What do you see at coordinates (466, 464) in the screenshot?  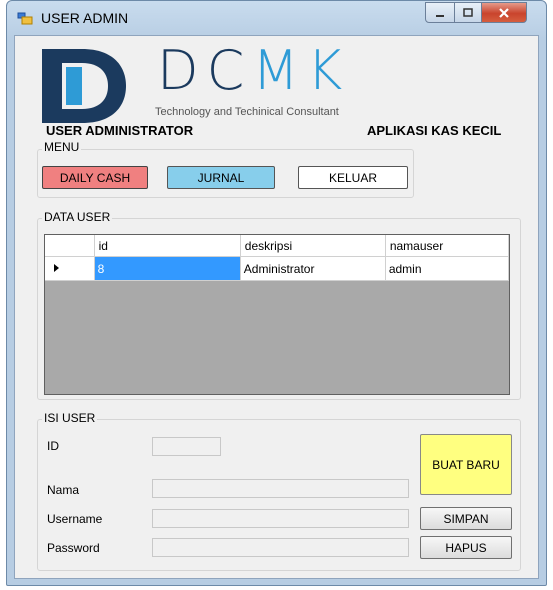 I see `buat-baru-button: BUAT BARU` at bounding box center [466, 464].